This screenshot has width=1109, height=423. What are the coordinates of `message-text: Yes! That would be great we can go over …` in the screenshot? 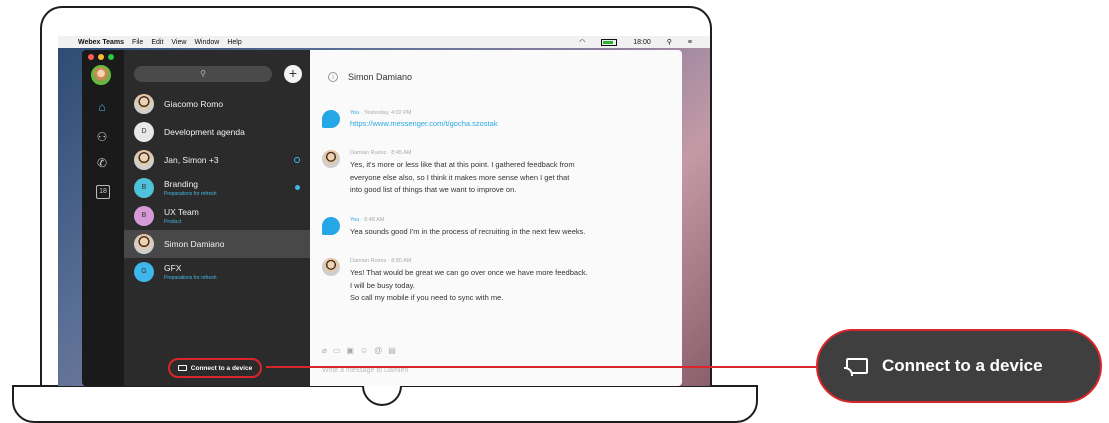 It's located at (469, 272).